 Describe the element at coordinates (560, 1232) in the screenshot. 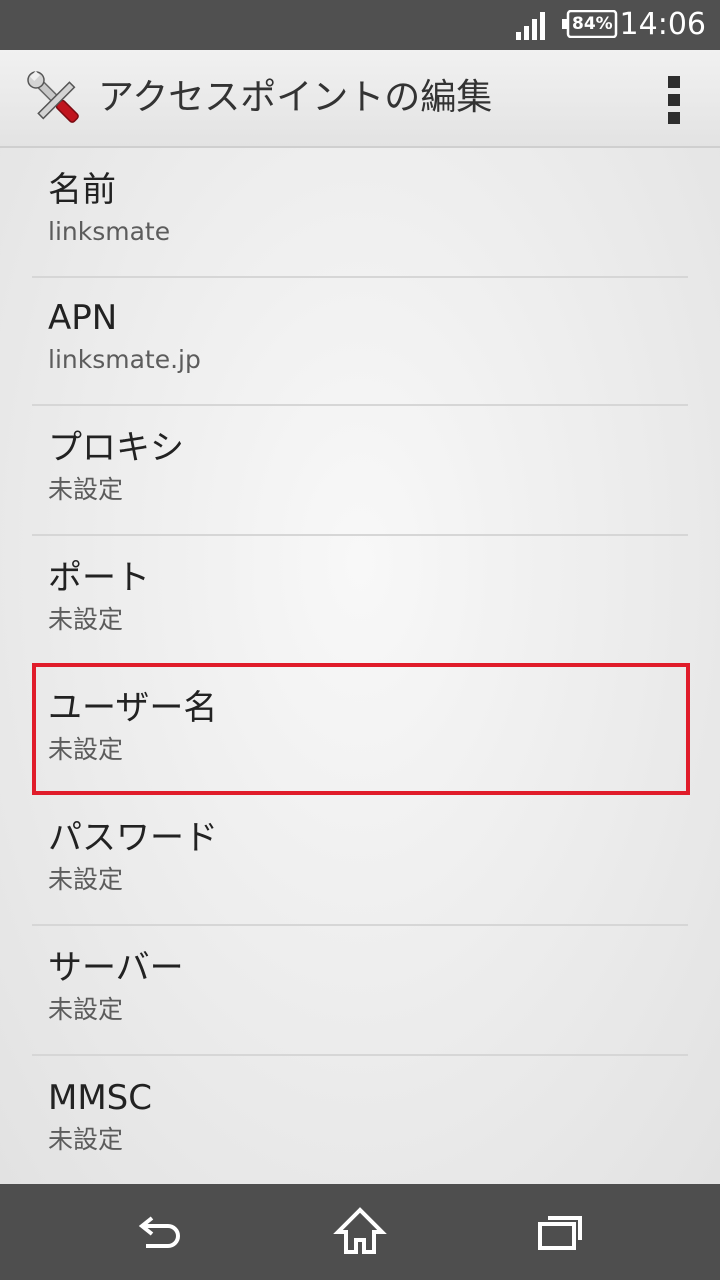

I see `recent-apps-icon` at that location.